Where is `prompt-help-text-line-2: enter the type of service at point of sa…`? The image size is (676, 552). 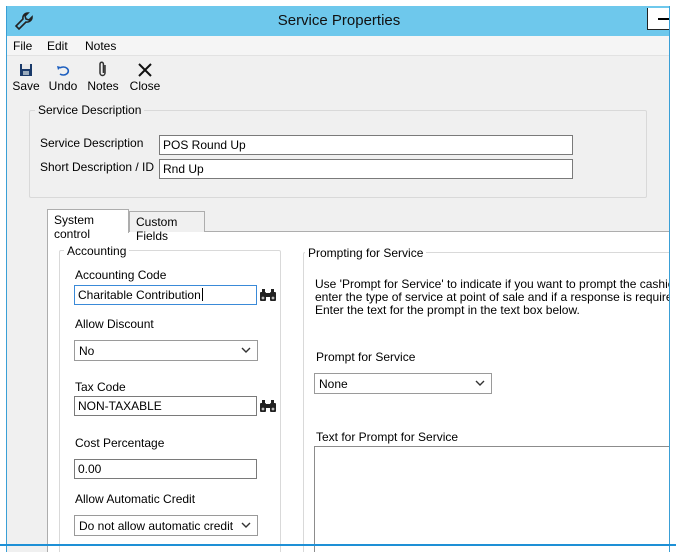 prompt-help-text-line-2: enter the type of service at point of sa… is located at coordinates (492, 297).